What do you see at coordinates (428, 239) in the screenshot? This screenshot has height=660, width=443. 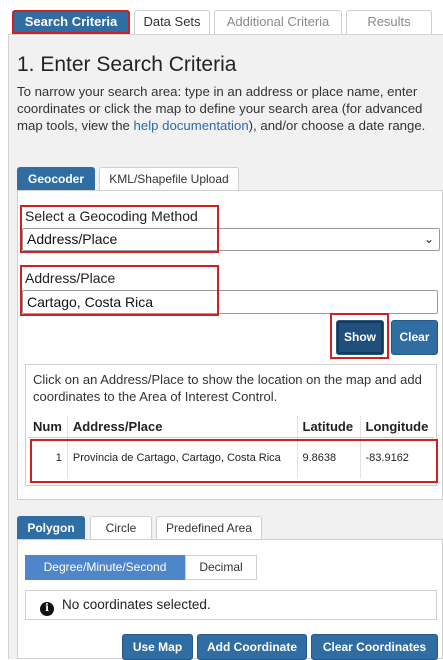 I see `chevron-down-icon: ⌄` at bounding box center [428, 239].